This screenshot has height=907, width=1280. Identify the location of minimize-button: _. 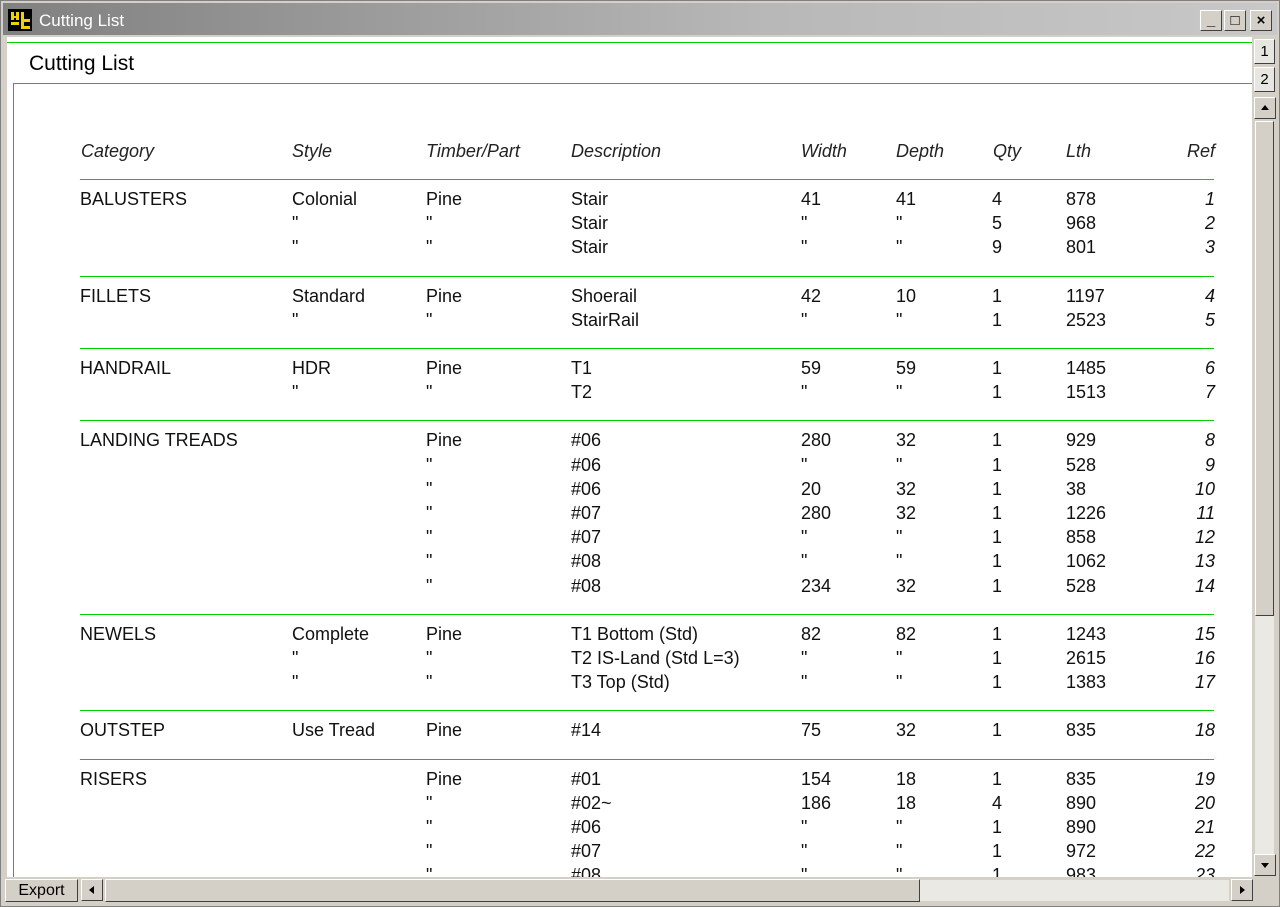
(1211, 20).